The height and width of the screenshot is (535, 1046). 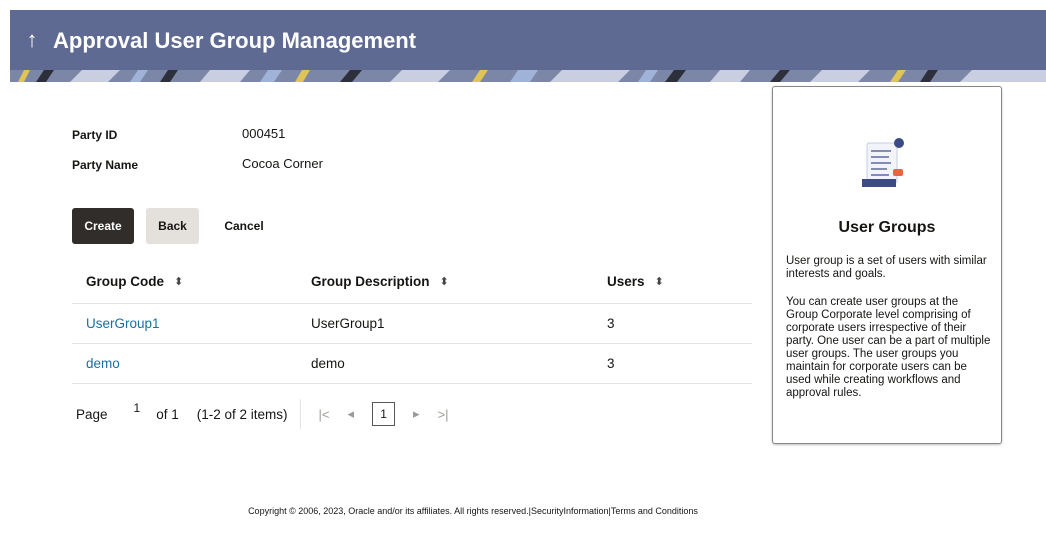 What do you see at coordinates (167, 414) in the screenshot?
I see `total-pages-label: of 1` at bounding box center [167, 414].